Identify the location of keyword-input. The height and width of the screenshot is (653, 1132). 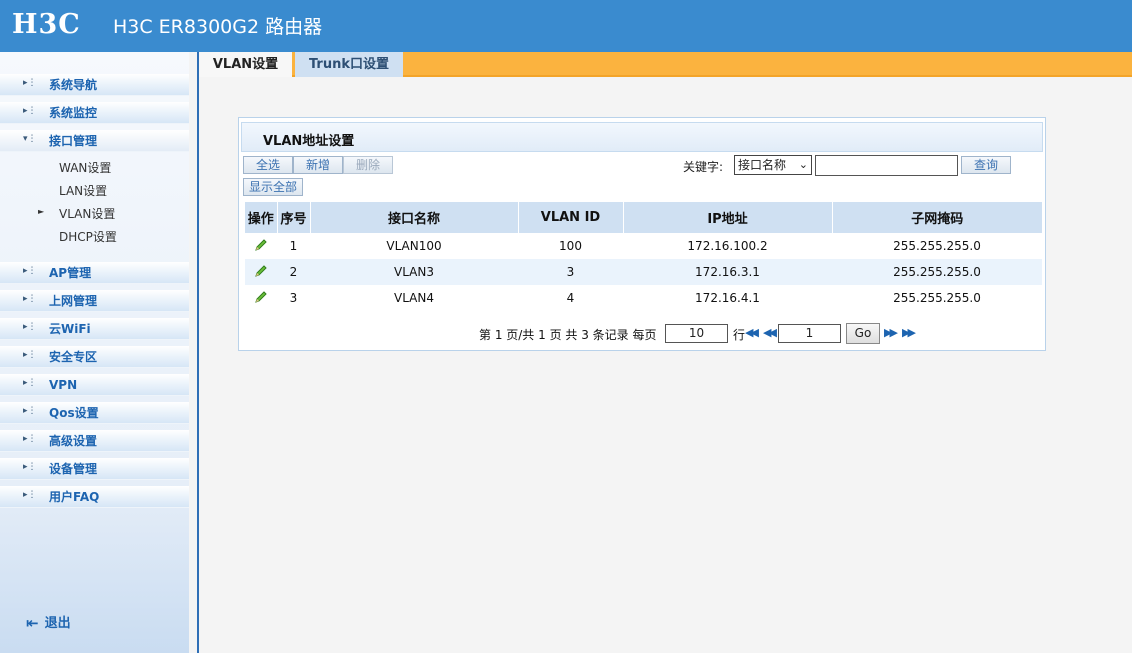
(886, 165).